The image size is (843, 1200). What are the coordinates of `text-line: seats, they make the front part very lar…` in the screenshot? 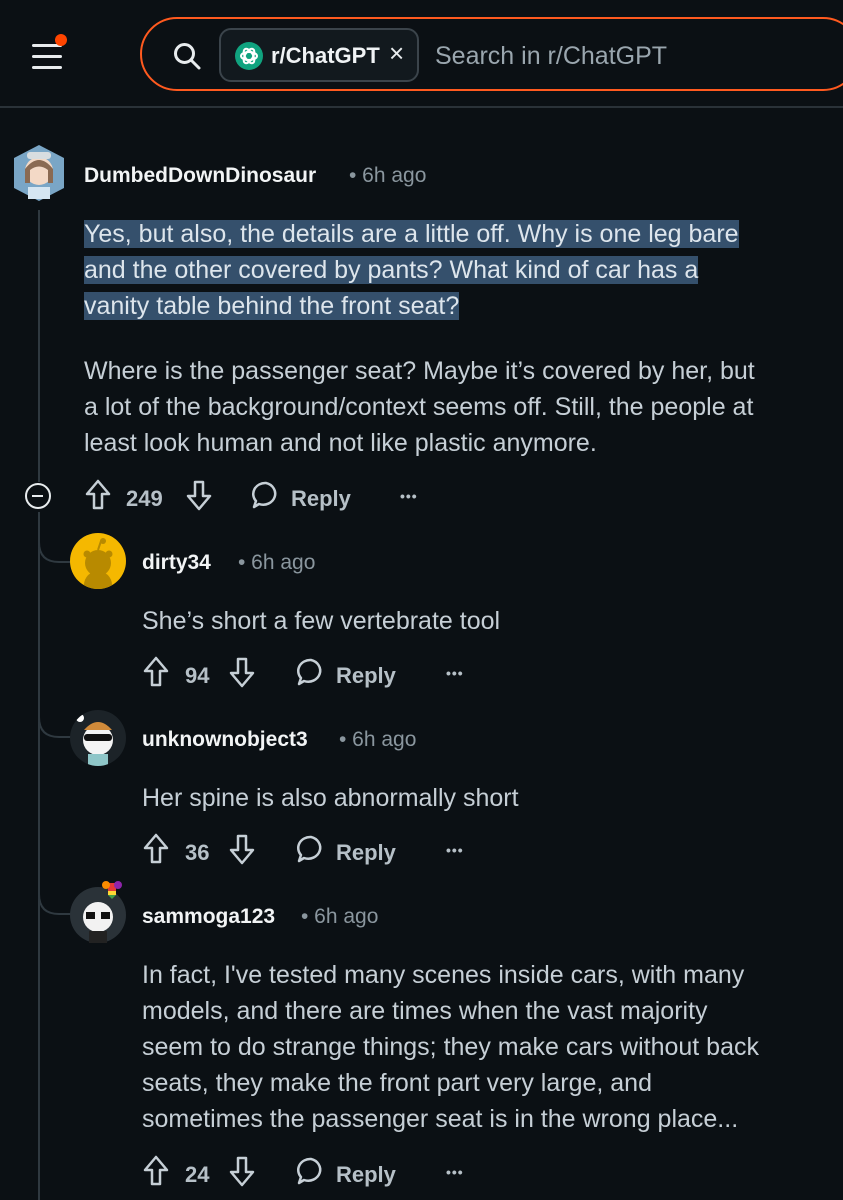 It's located at (397, 1083).